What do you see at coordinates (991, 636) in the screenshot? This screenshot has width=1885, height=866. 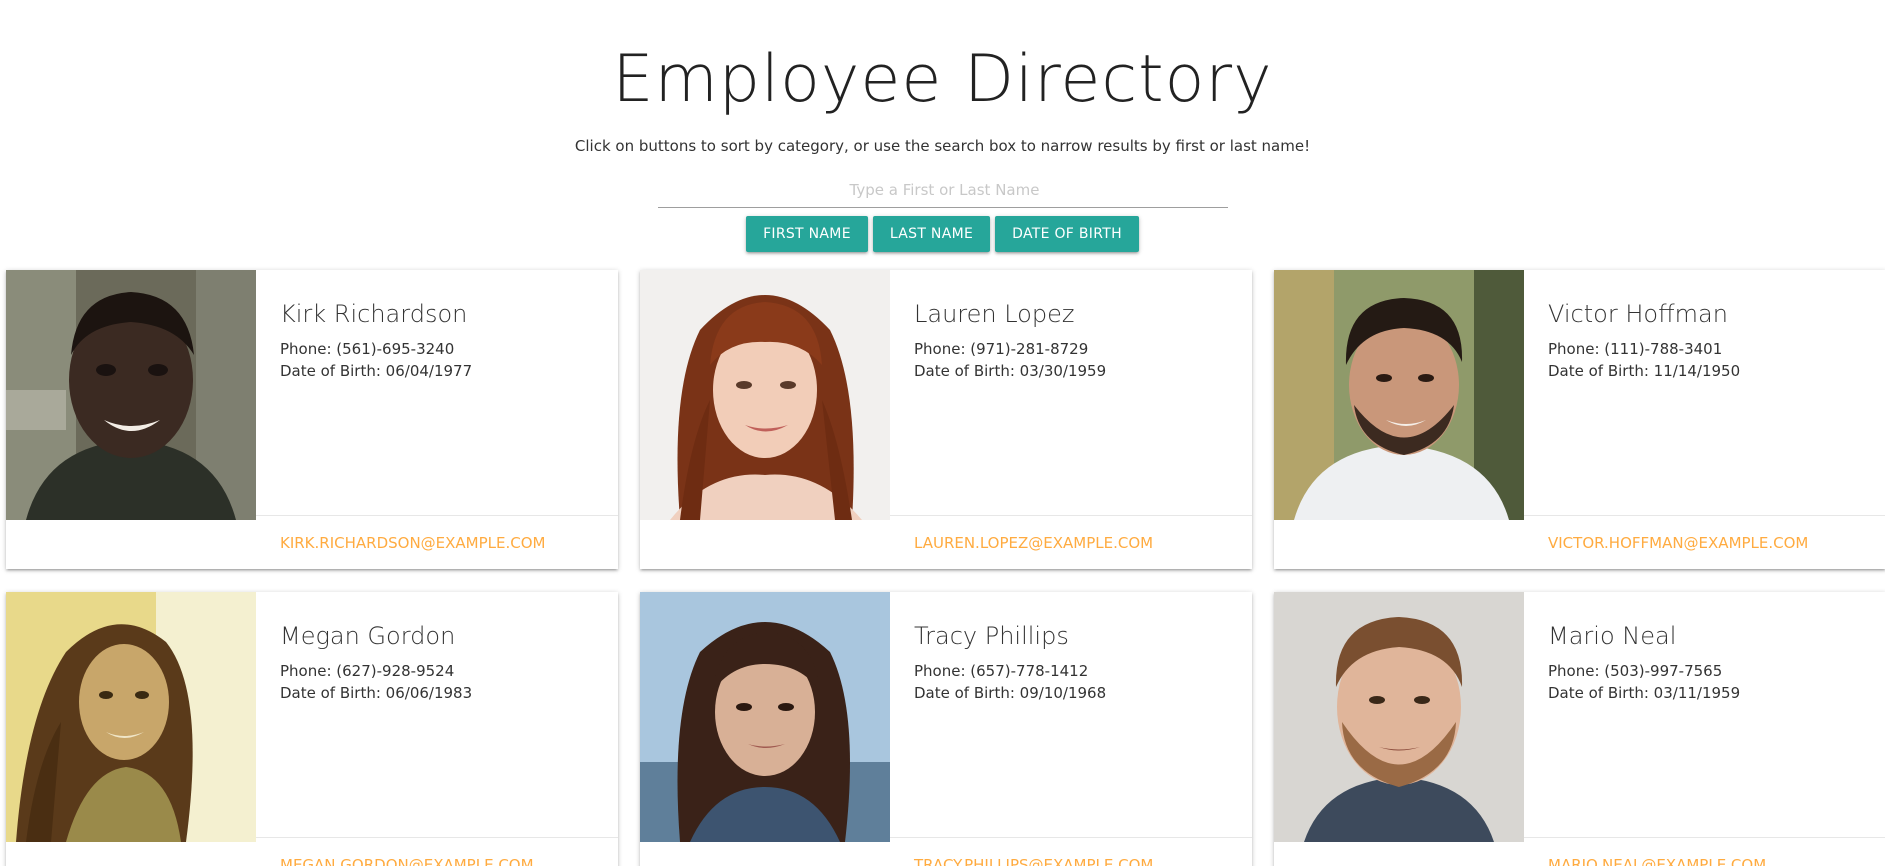 I see `employee-name: Tracy Phillips` at bounding box center [991, 636].